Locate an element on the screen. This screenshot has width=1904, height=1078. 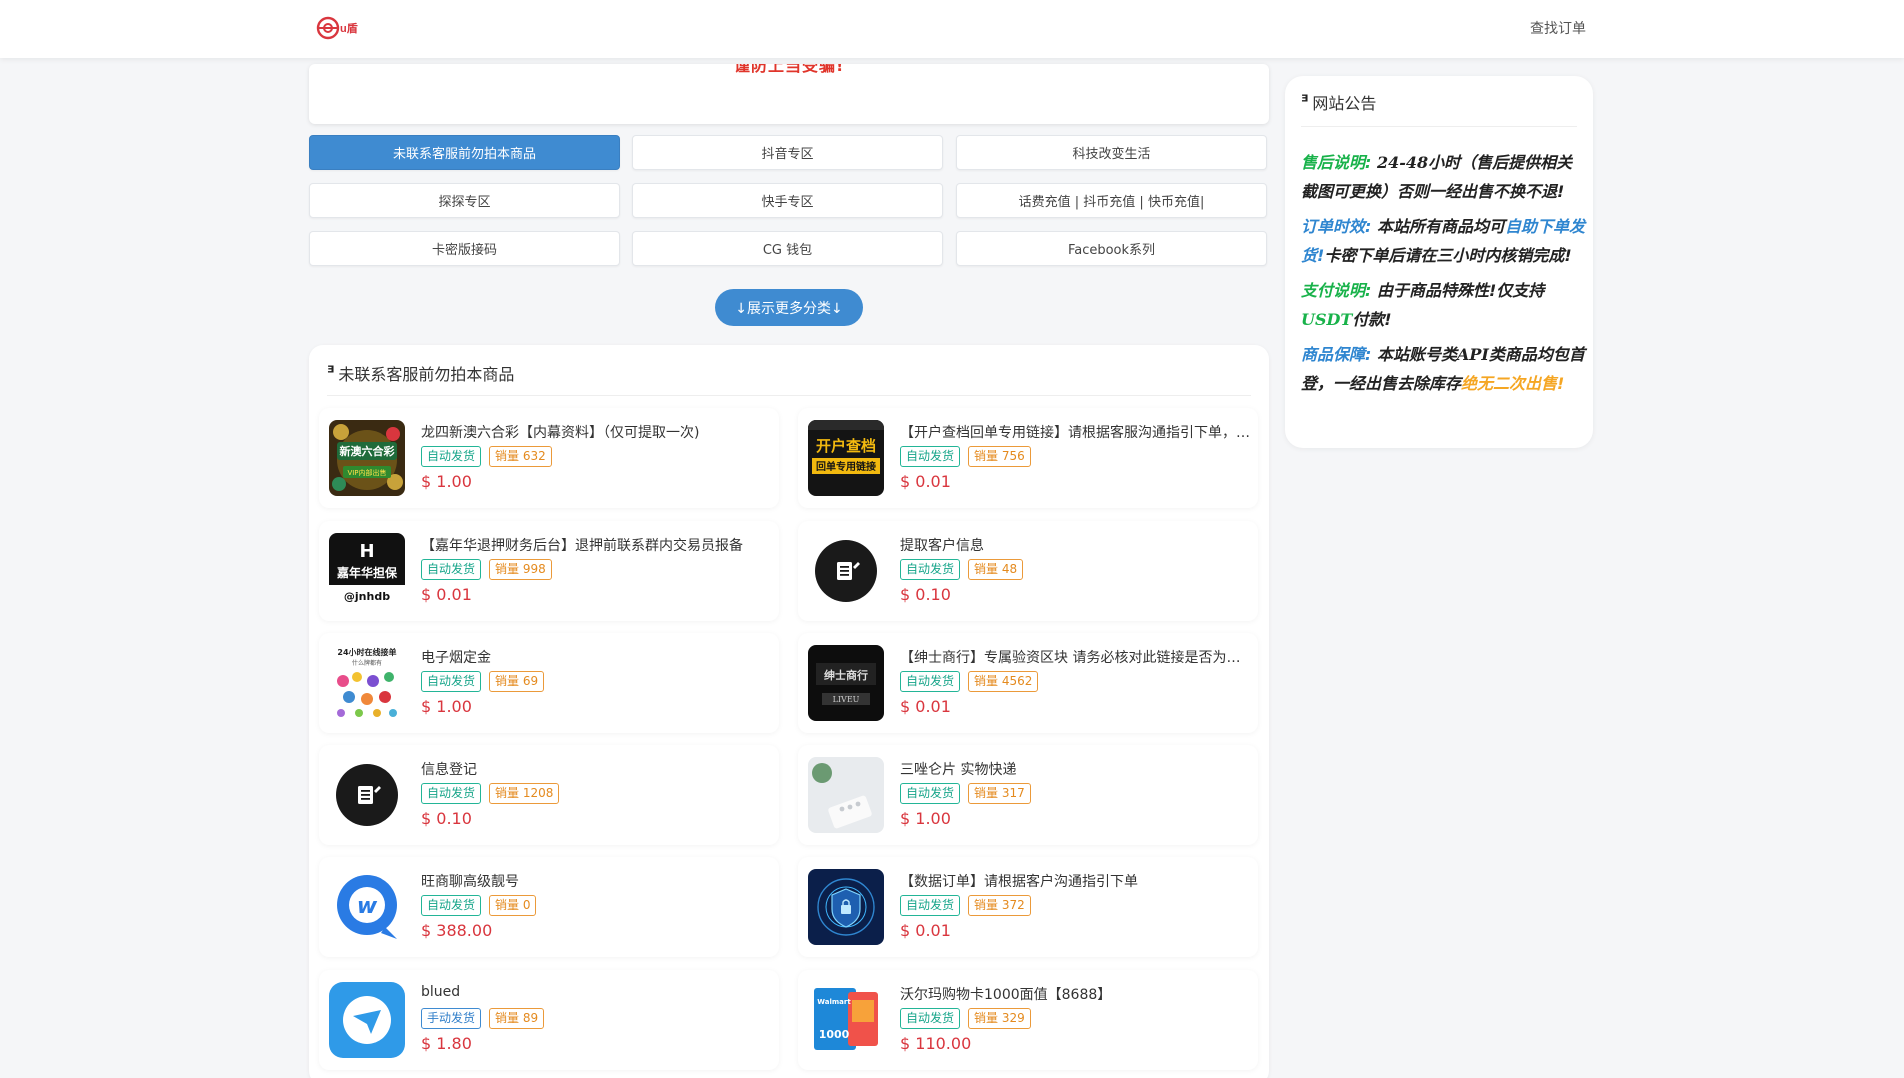
carnival-guarantee-thumb-icon: H 嘉年华担保 @jnhdb is located at coordinates (367, 571).